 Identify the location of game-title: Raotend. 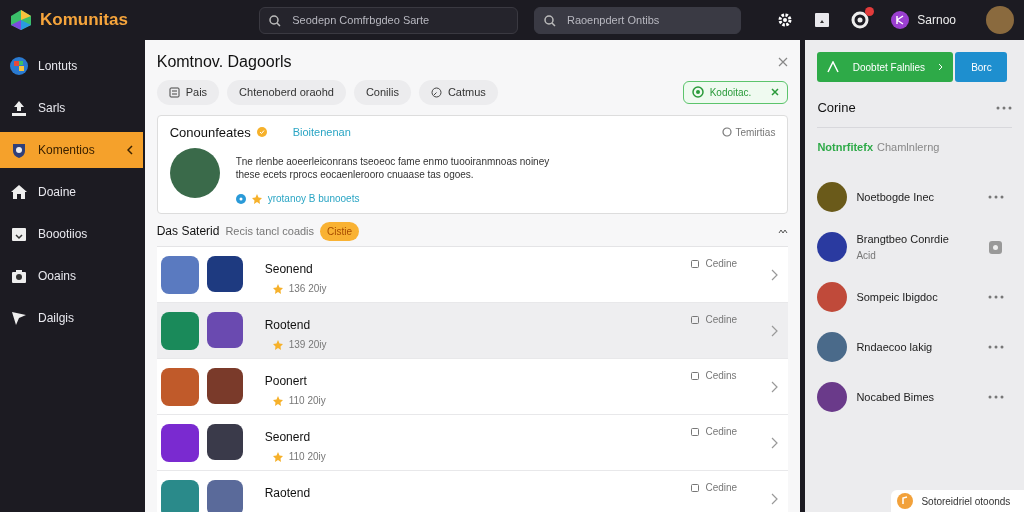
(288, 493).